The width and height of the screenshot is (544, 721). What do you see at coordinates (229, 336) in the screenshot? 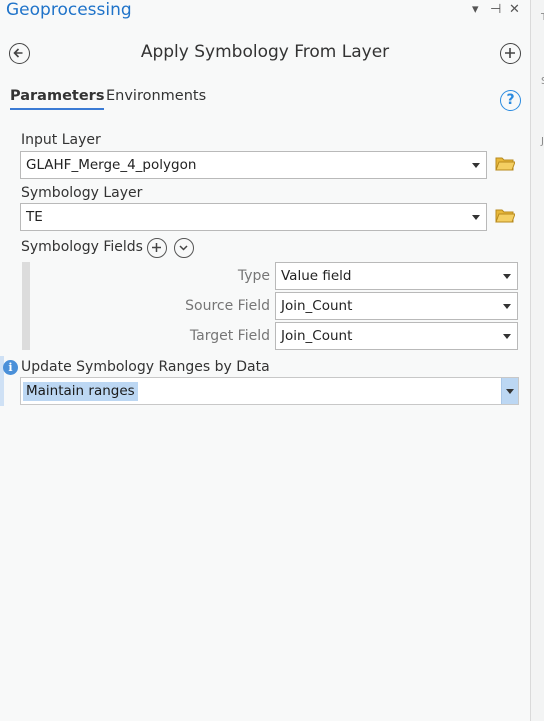
I see `target-field-label: Target Field` at bounding box center [229, 336].